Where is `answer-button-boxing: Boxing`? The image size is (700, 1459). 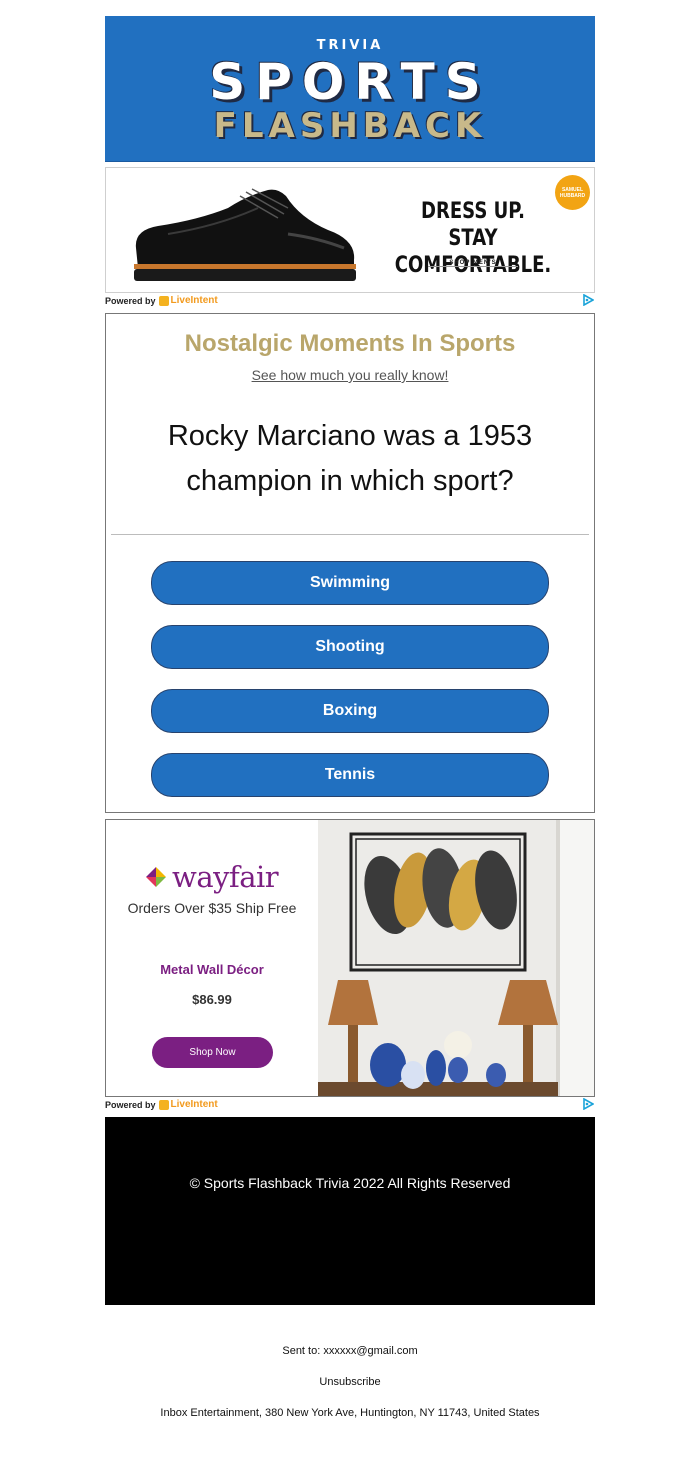
answer-button-boxing: Boxing is located at coordinates (350, 711).